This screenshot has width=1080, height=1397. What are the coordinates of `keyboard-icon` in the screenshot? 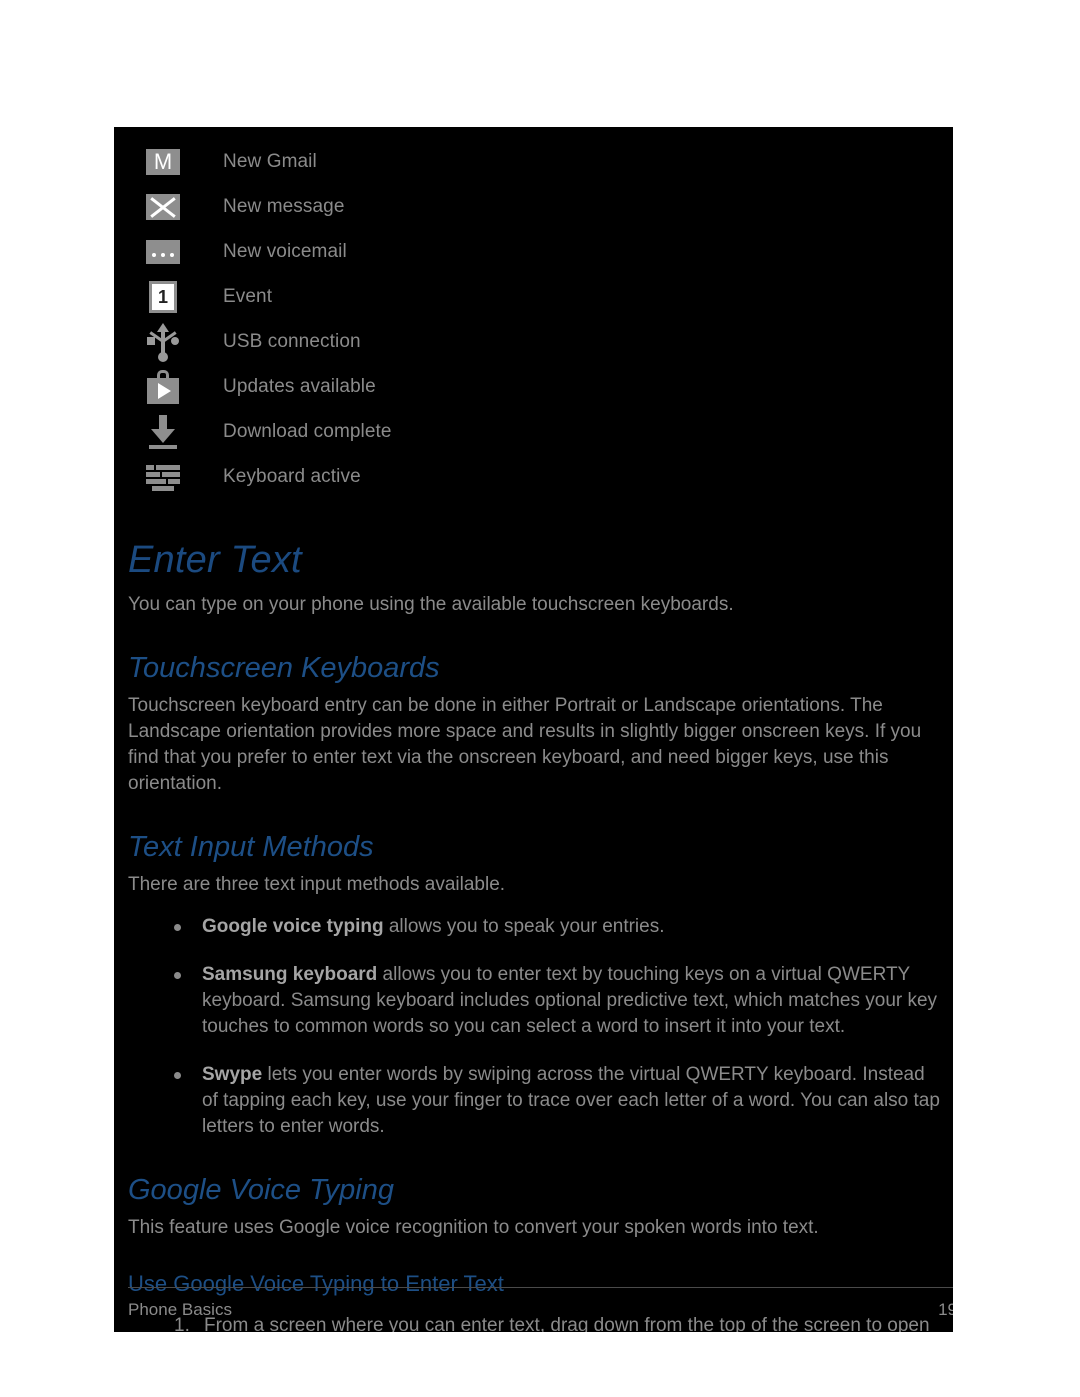 It's located at (163, 477).